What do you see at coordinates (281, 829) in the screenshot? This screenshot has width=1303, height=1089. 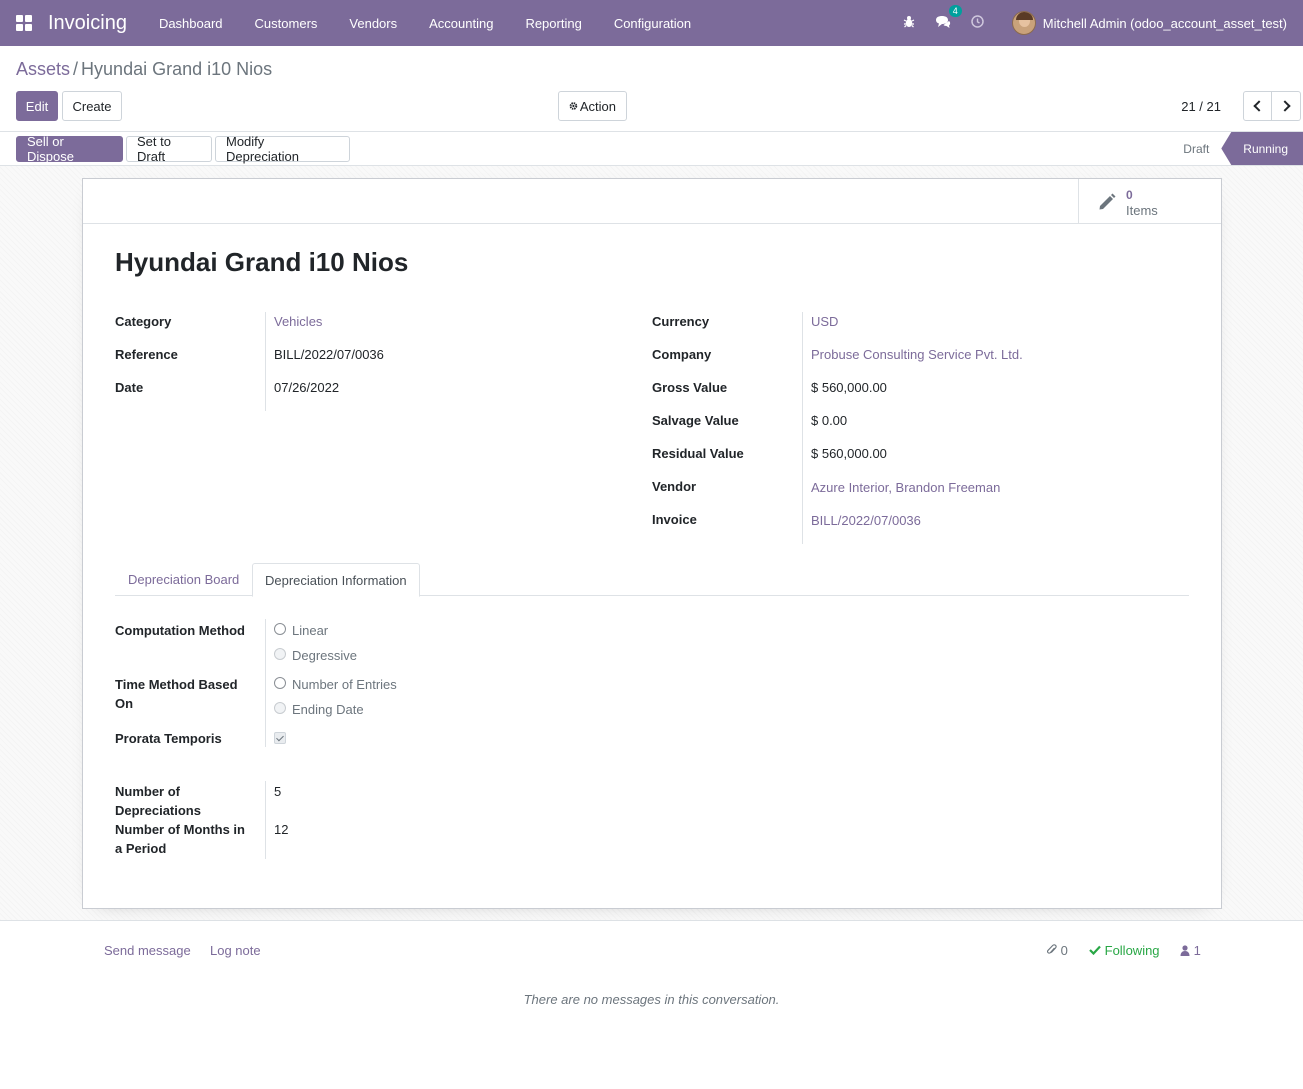 I see `months-period-value: 12` at bounding box center [281, 829].